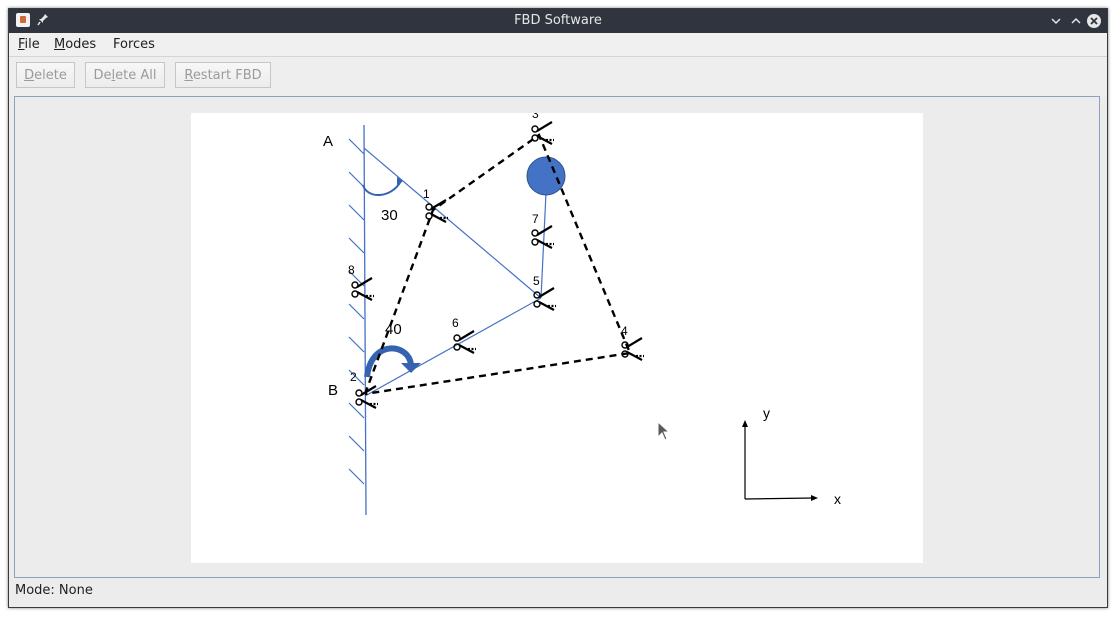 The height and width of the screenshot is (620, 1120). What do you see at coordinates (32, 44) in the screenshot?
I see `menu-file-label: ile` at bounding box center [32, 44].